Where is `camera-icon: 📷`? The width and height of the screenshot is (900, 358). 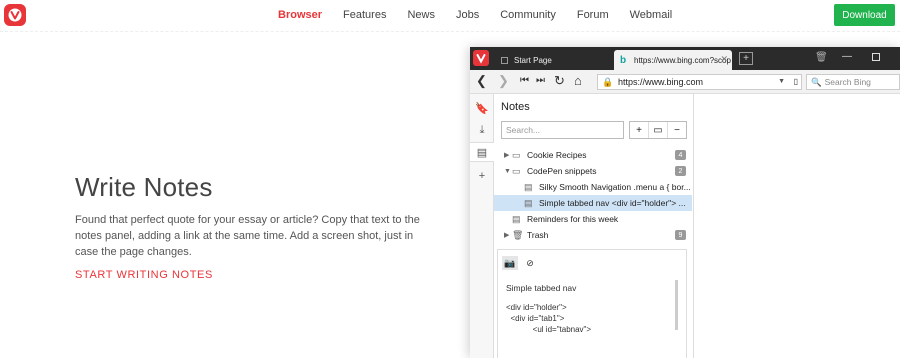
camera-icon: 📷 is located at coordinates (510, 263).